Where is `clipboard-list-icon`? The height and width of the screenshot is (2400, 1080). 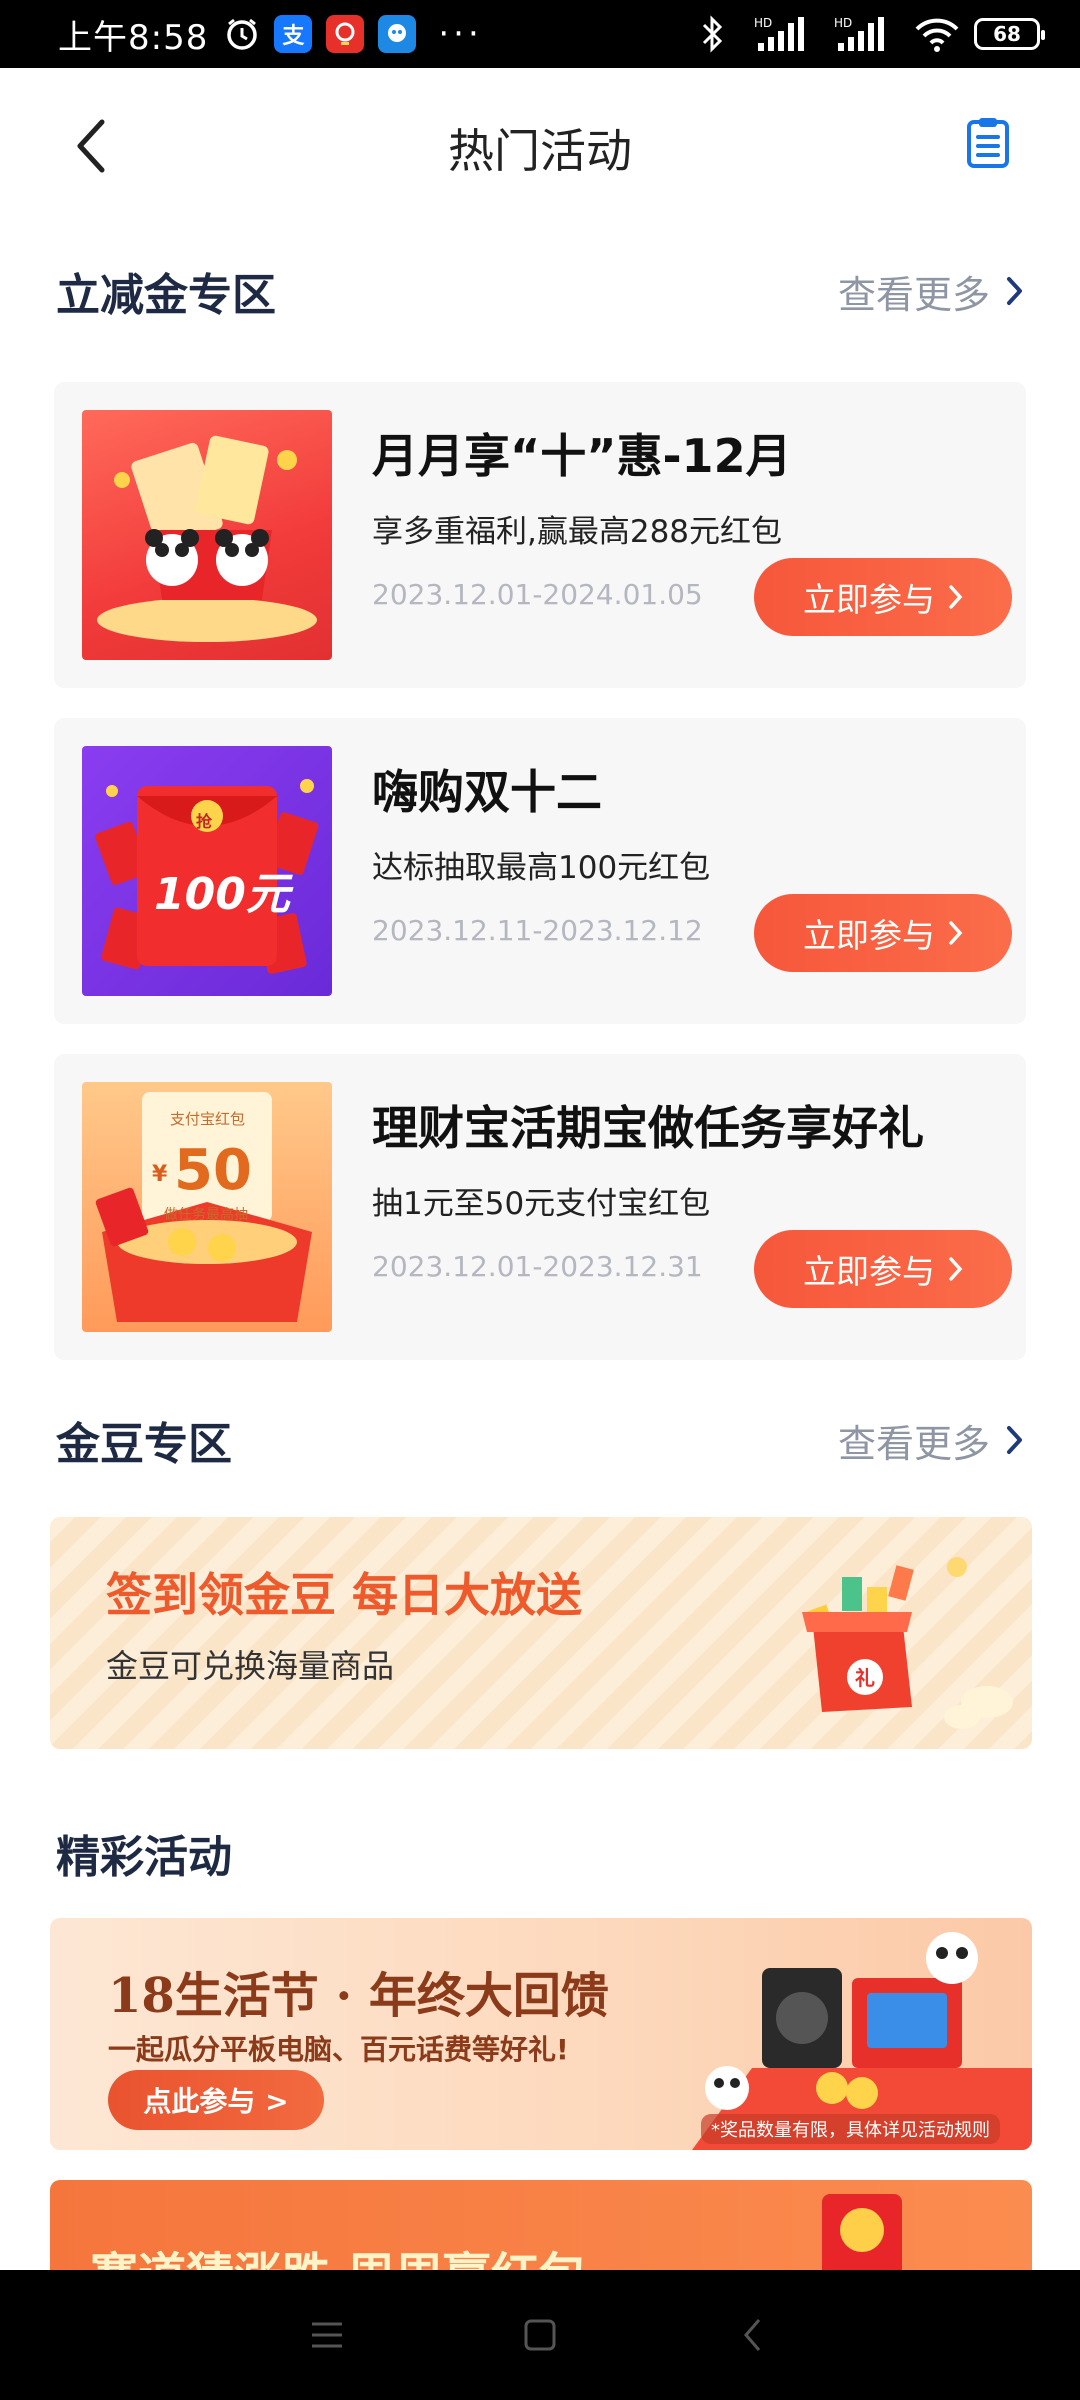 clipboard-list-icon is located at coordinates (988, 143).